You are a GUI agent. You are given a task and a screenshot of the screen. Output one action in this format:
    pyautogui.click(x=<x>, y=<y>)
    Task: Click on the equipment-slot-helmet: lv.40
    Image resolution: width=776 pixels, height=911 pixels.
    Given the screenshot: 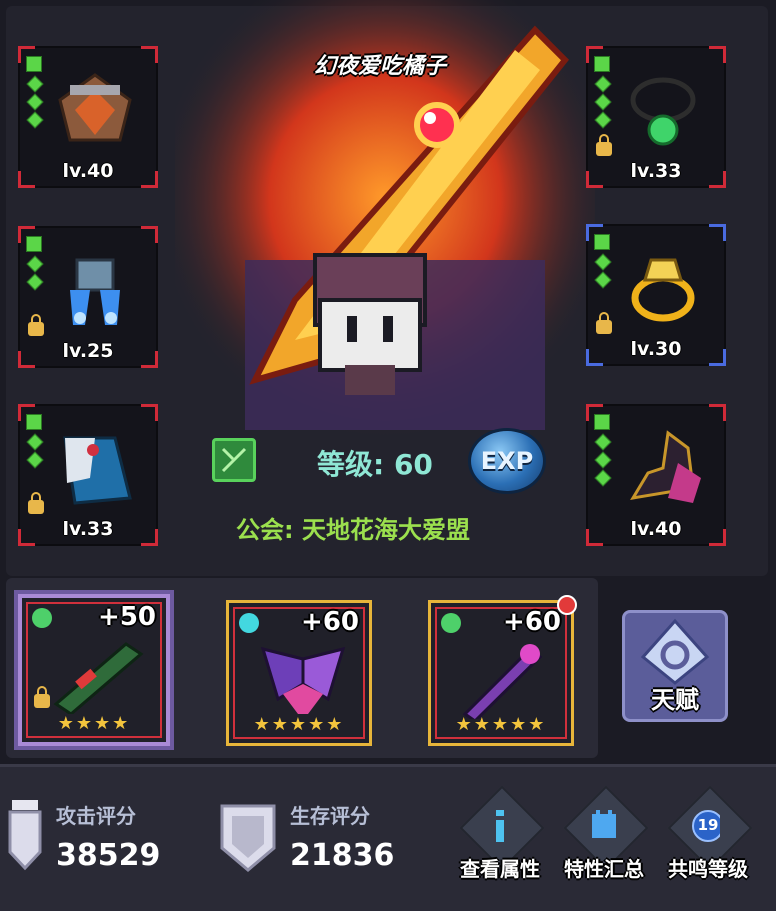 What is the action you would take?
    pyautogui.click(x=88, y=117)
    